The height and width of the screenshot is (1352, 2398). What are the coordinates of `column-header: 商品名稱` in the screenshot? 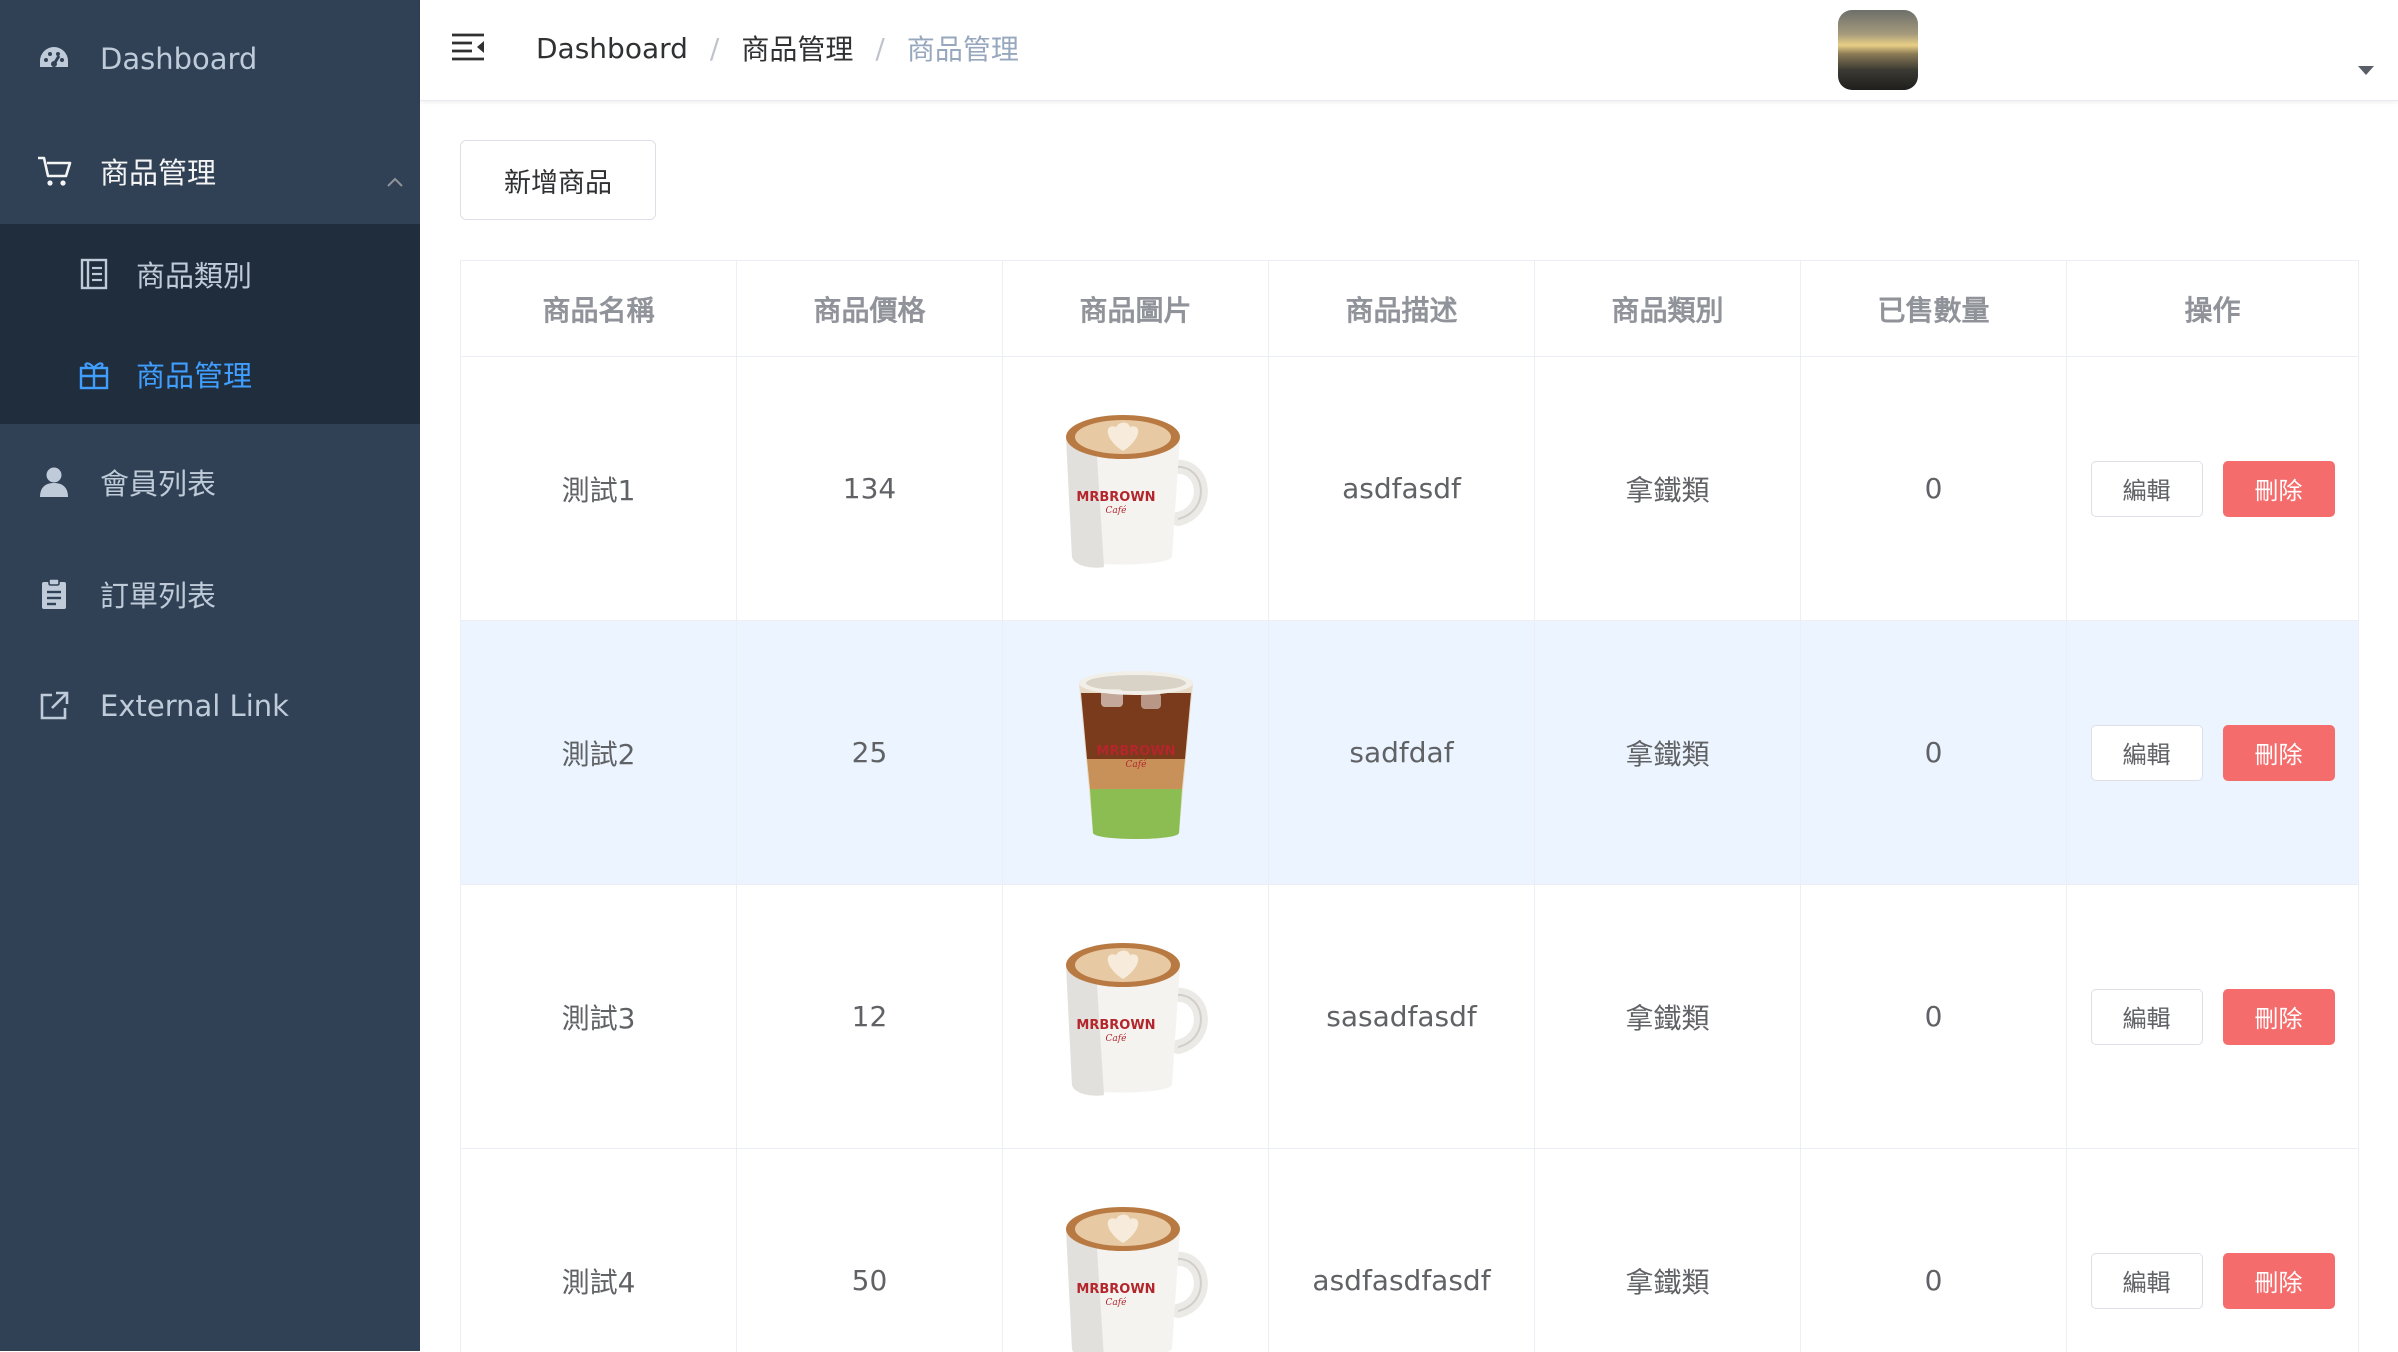 It's located at (599, 308).